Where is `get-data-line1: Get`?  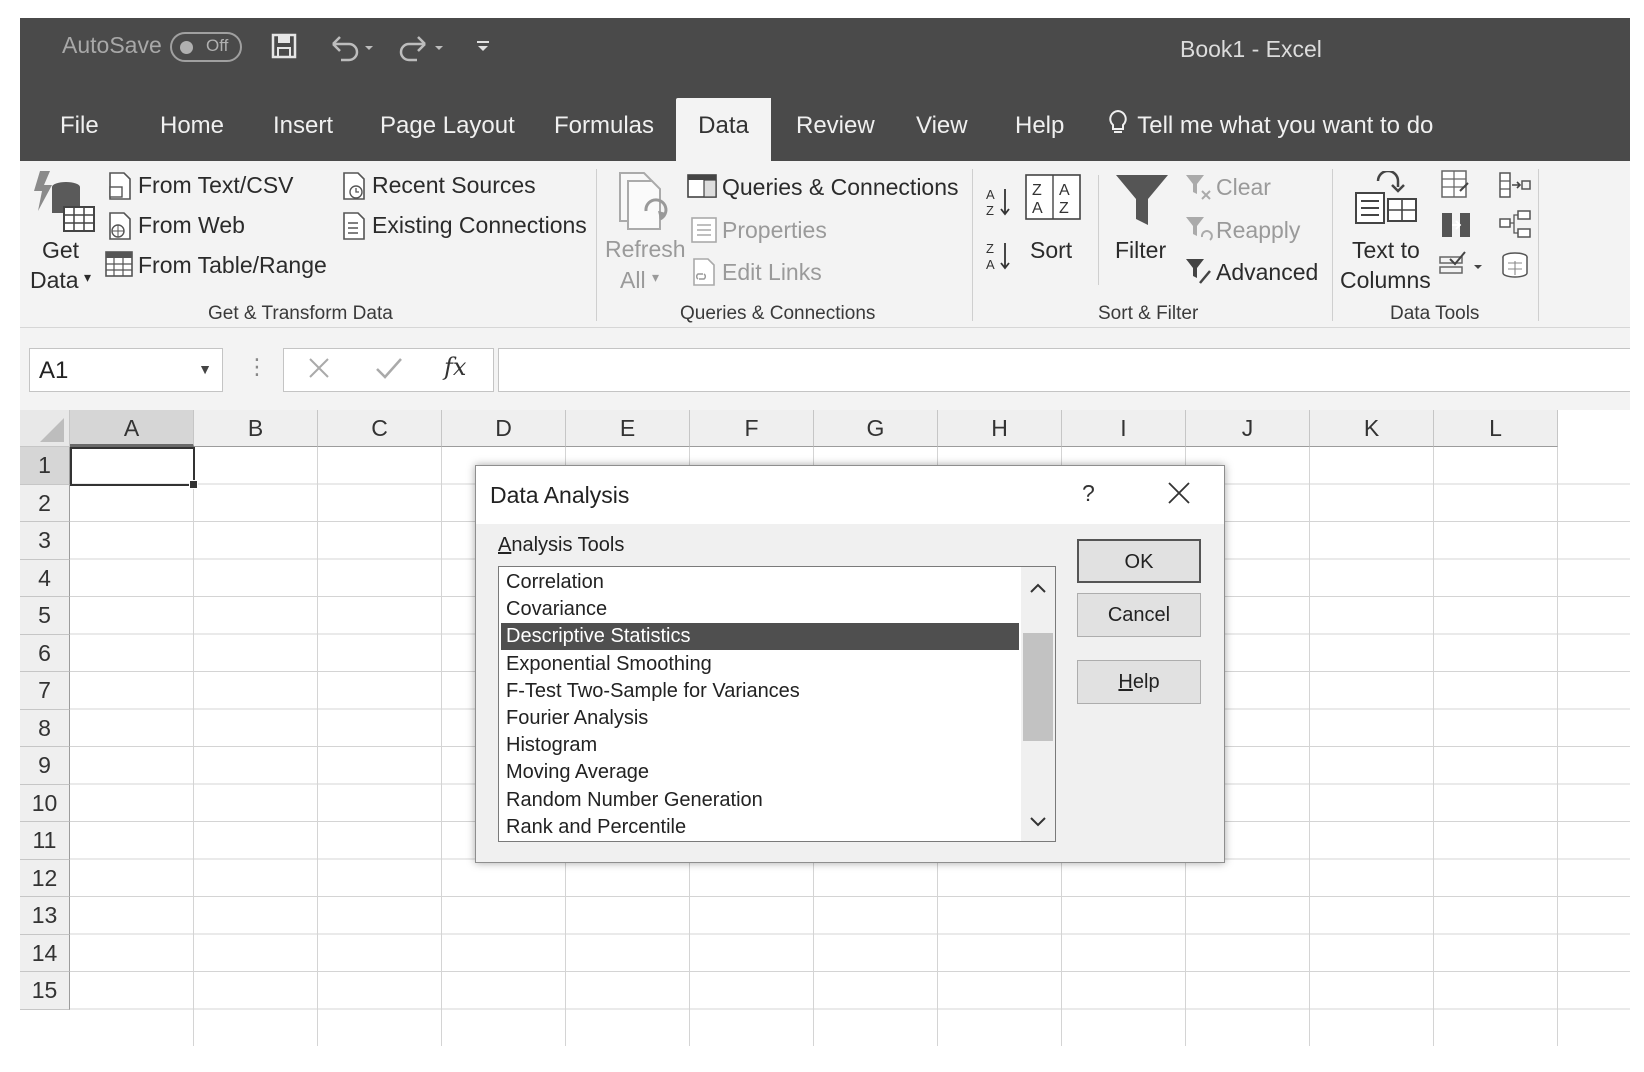 get-data-line1: Get is located at coordinates (60, 250).